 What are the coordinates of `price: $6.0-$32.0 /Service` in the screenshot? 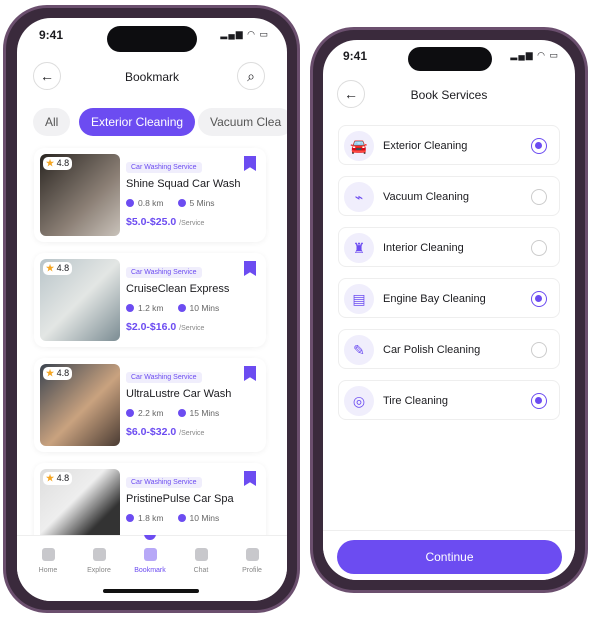 It's located at (165, 432).